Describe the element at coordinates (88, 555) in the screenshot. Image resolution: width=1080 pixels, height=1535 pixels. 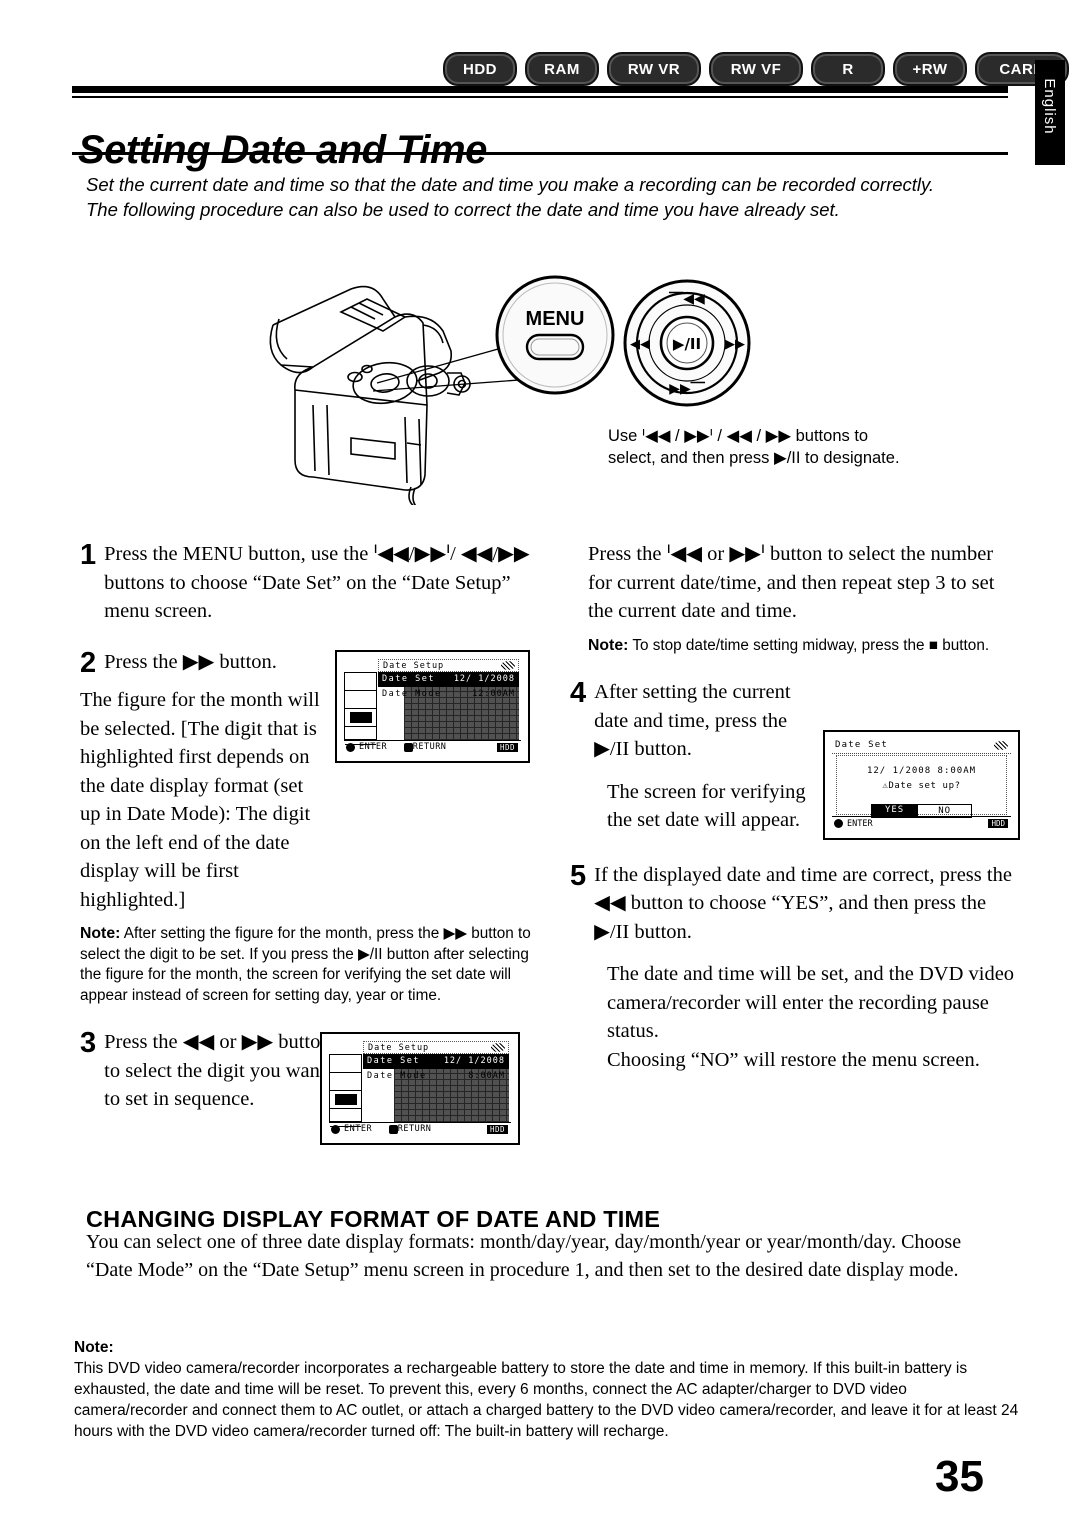
I see `step-1-number: 1` at that location.